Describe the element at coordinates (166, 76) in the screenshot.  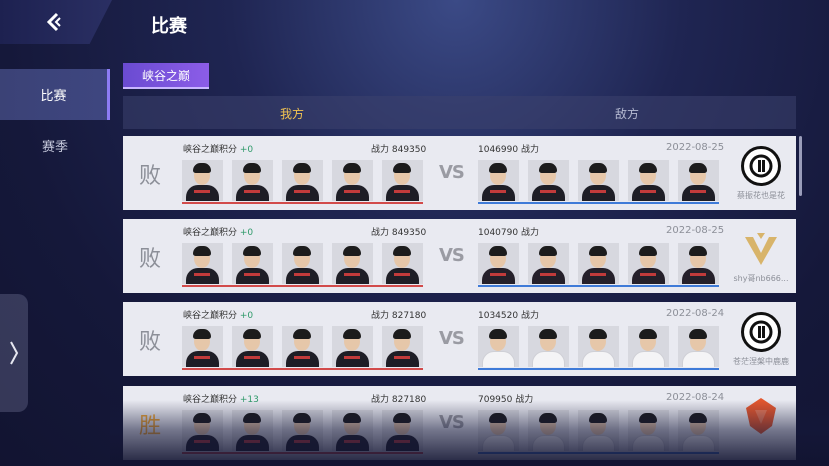
I see `mode-tag: 峡谷之巅` at that location.